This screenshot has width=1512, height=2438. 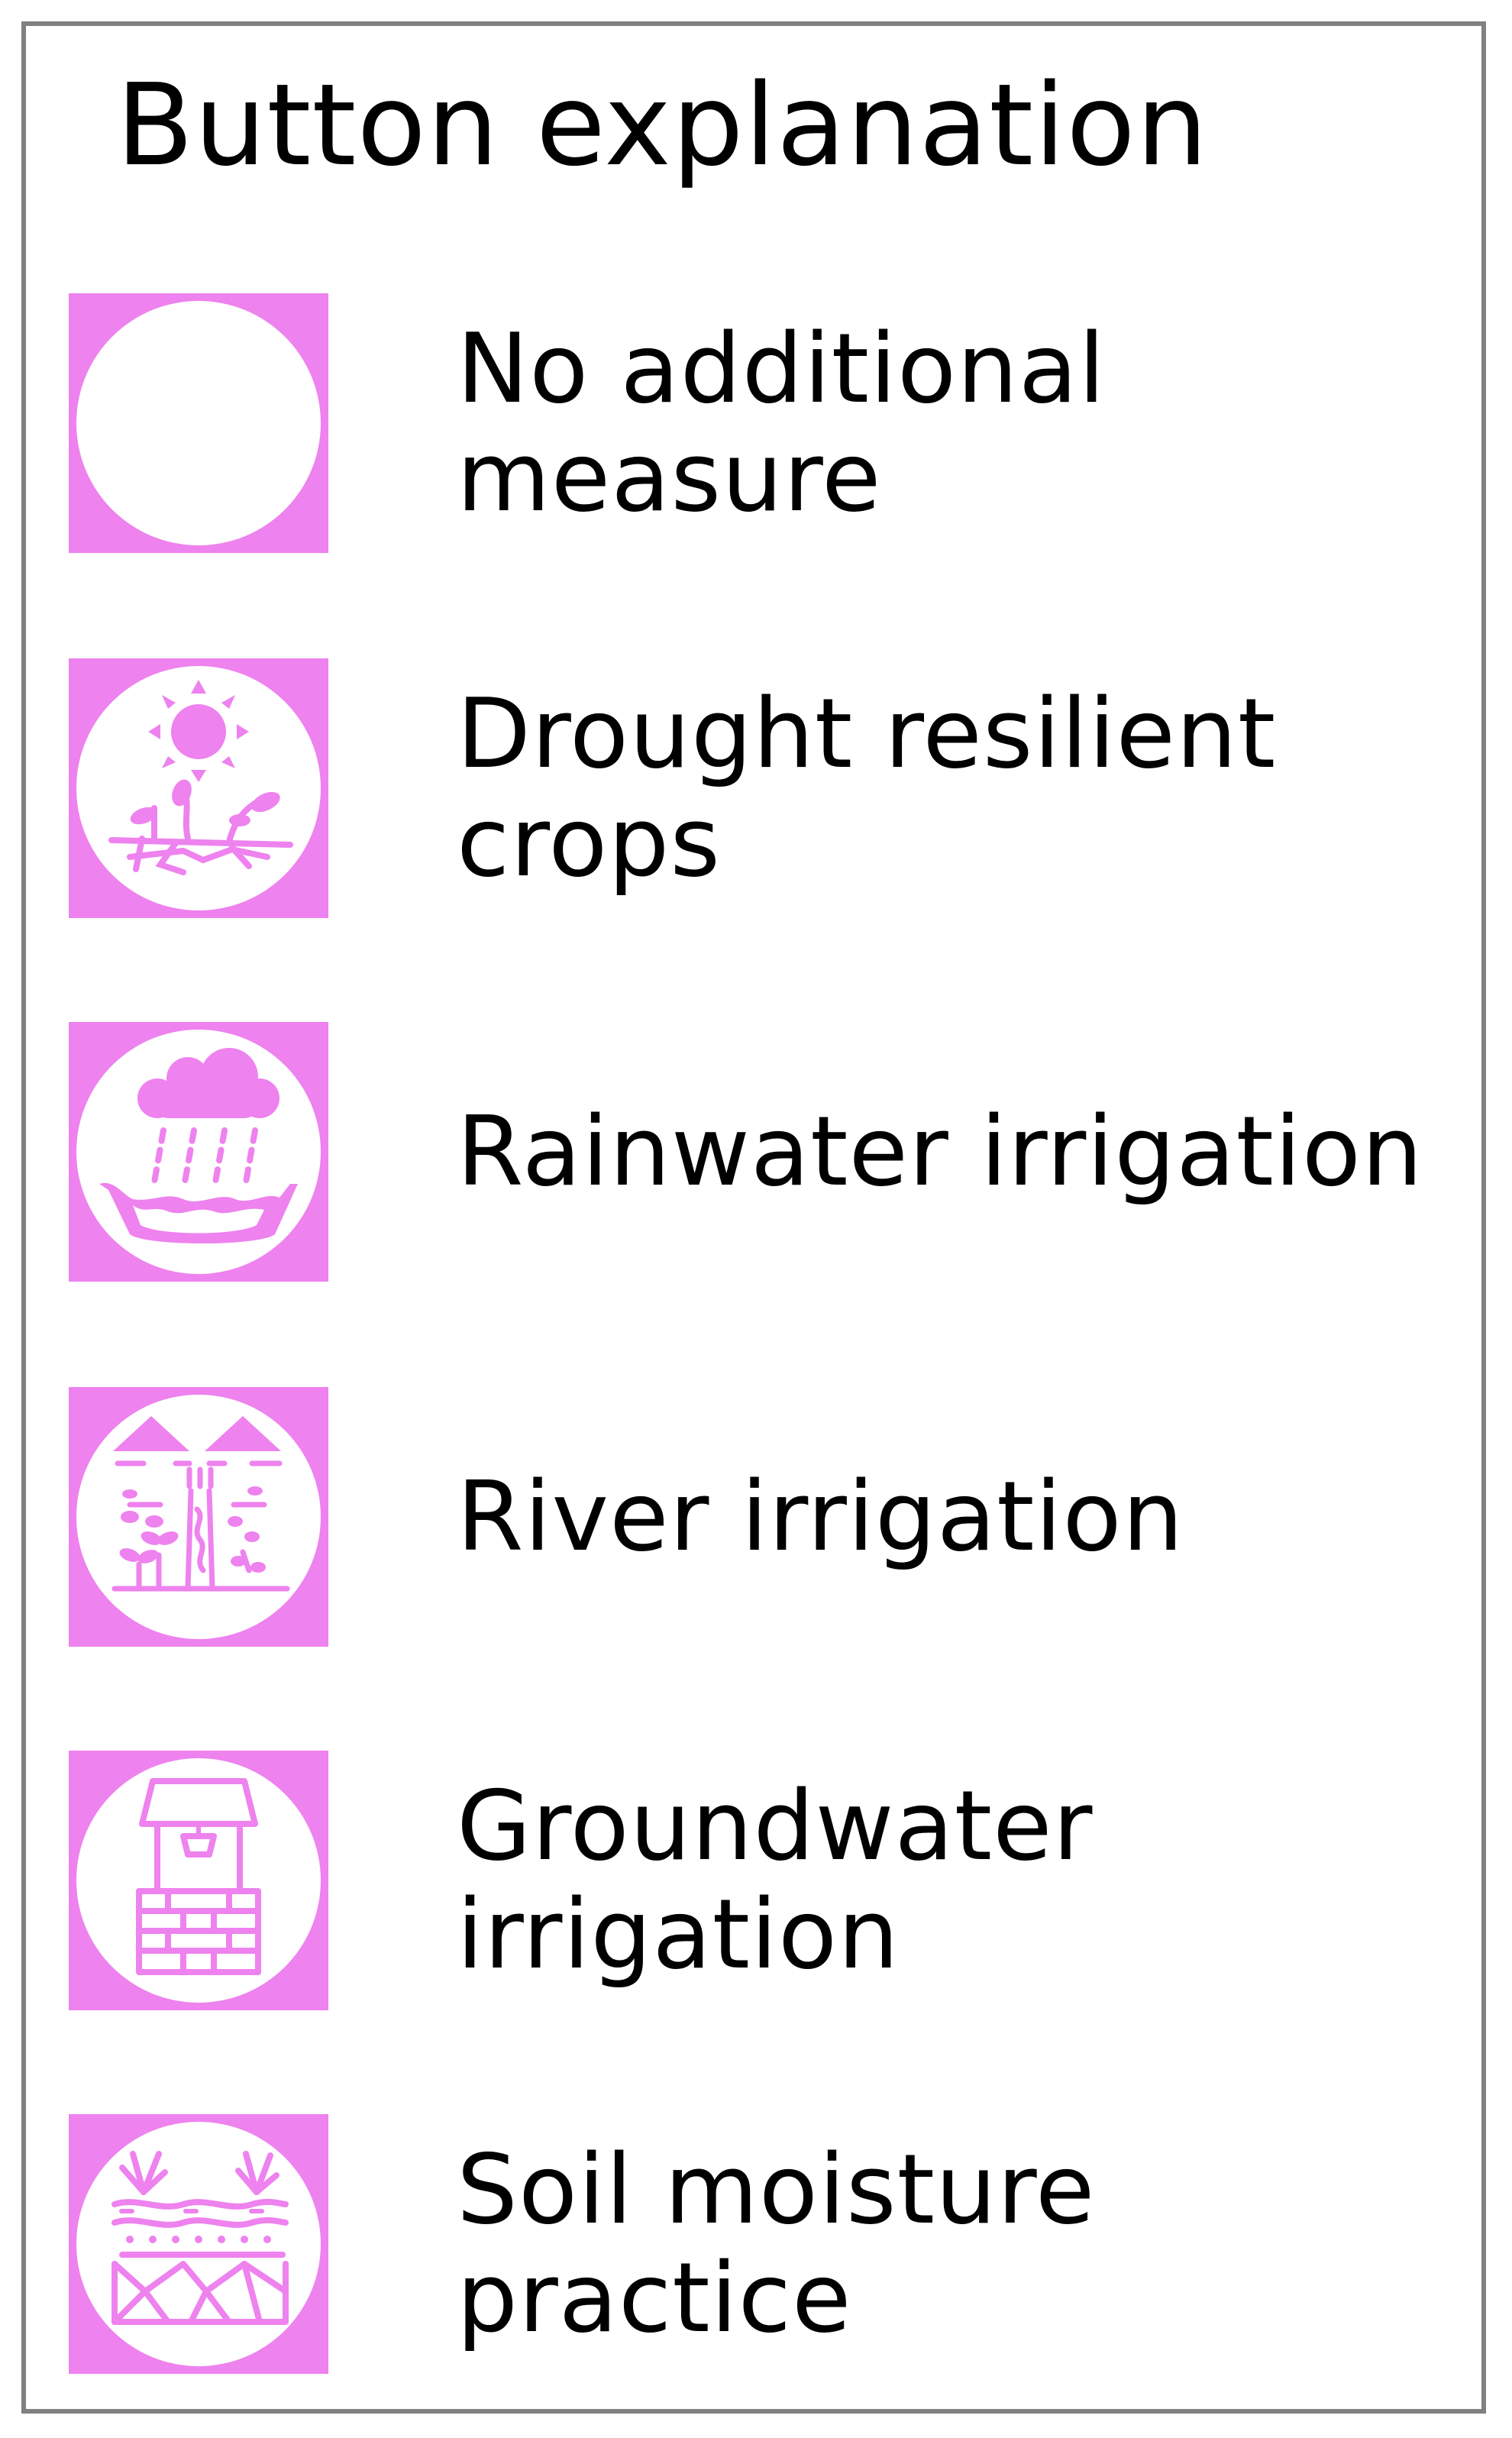 What do you see at coordinates (654, 2298) in the screenshot?
I see `legend-item-label-line: practice` at bounding box center [654, 2298].